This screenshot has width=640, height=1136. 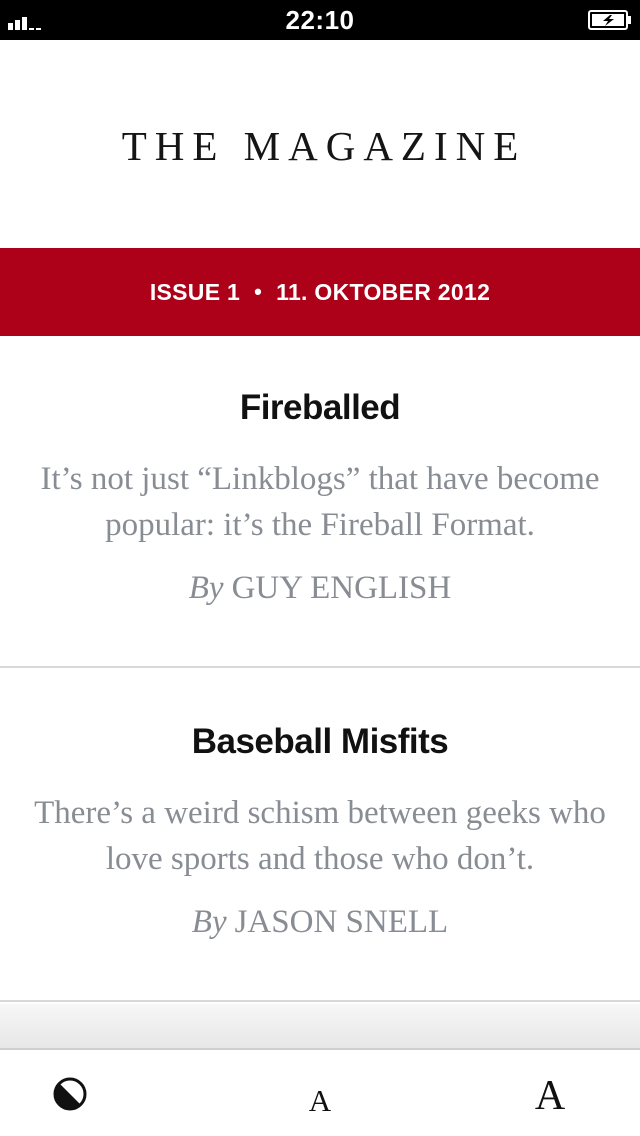 I want to click on issue-banner: ISSUE 1 • 11. OKTOBER 2012, so click(x=320, y=292).